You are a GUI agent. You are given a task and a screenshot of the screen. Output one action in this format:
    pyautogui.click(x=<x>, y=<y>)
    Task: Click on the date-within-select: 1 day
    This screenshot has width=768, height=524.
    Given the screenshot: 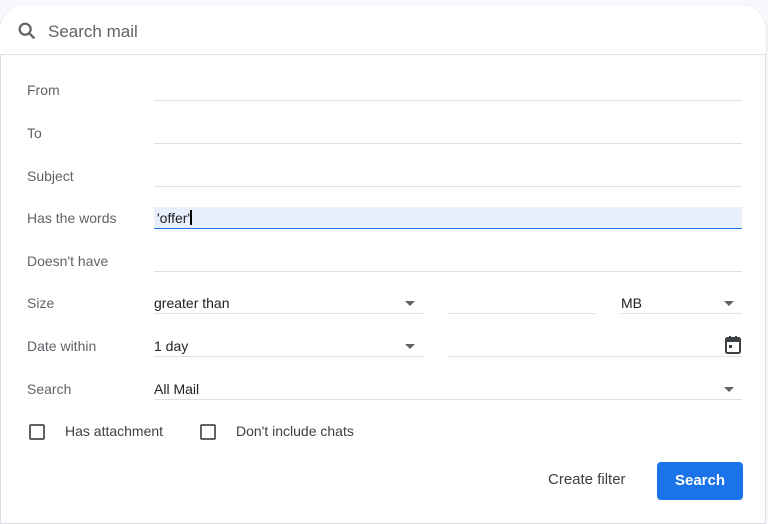 What is the action you would take?
    pyautogui.click(x=288, y=346)
    